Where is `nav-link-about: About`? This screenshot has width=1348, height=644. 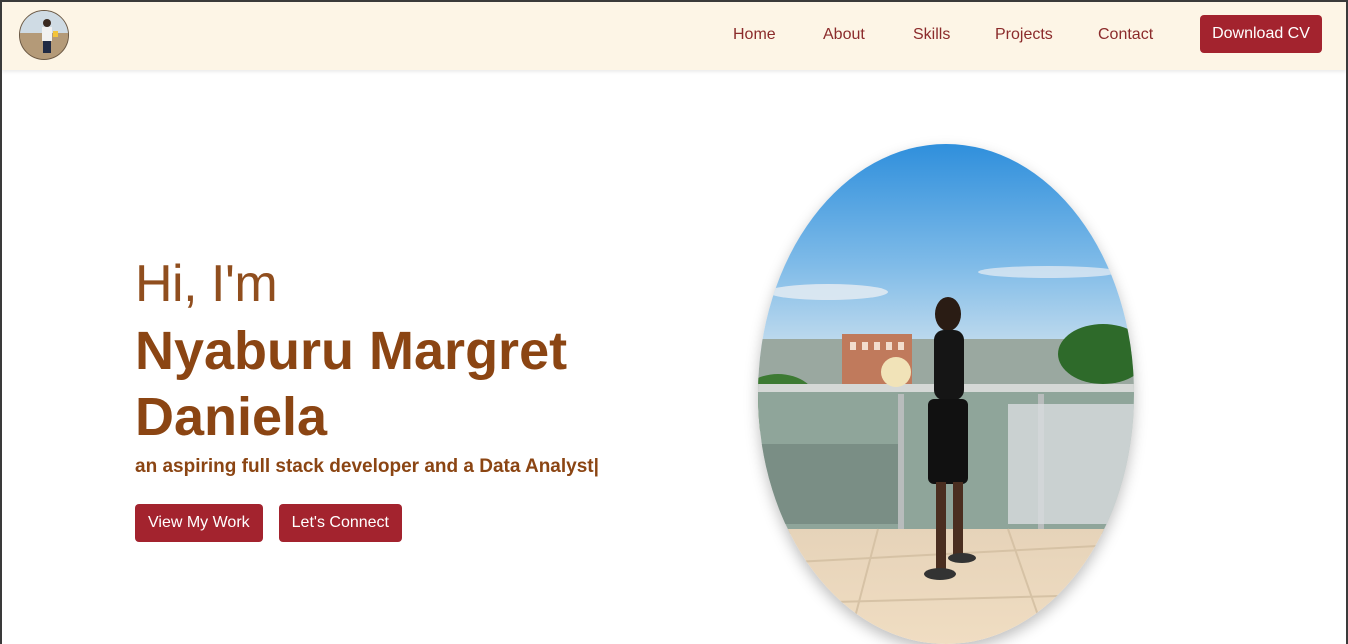
nav-link-about: About is located at coordinates (844, 35).